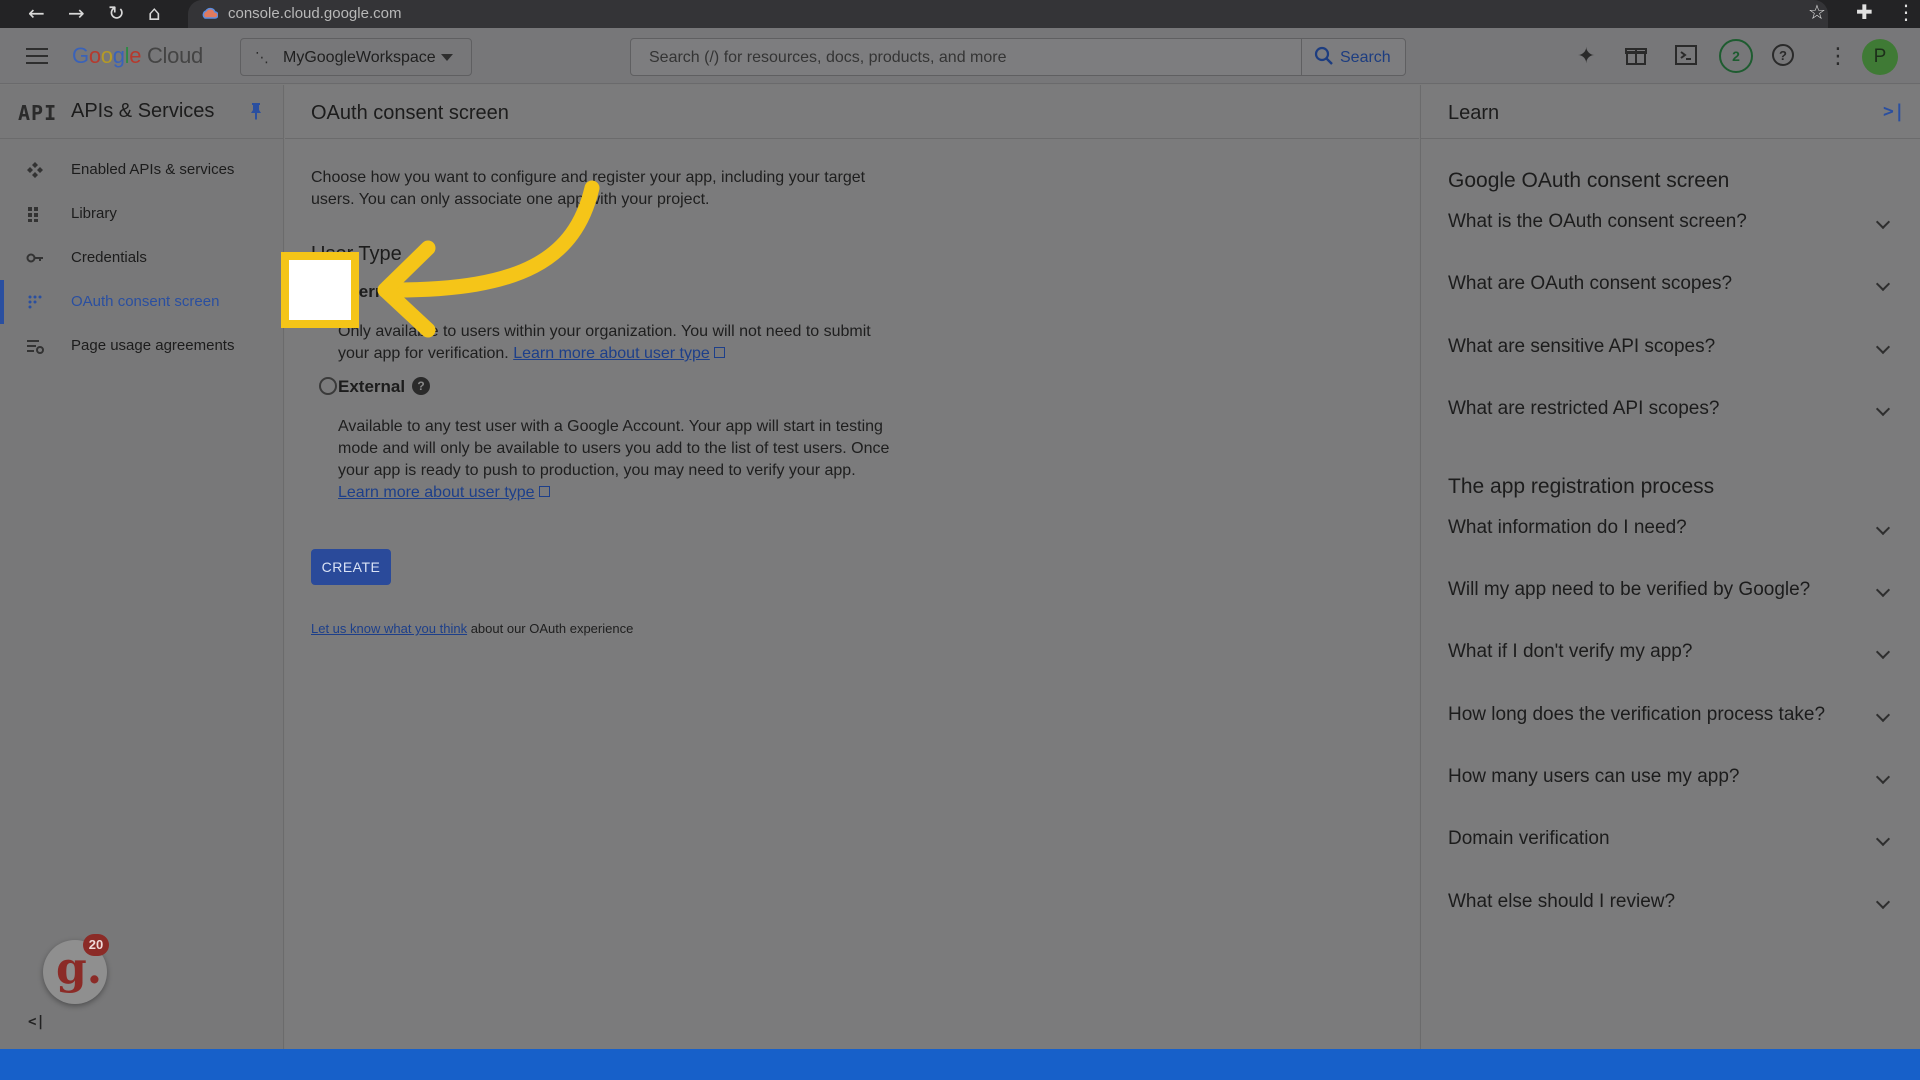 The height and width of the screenshot is (1080, 1920). What do you see at coordinates (116, 13) in the screenshot?
I see `reload-icon: ↻` at bounding box center [116, 13].